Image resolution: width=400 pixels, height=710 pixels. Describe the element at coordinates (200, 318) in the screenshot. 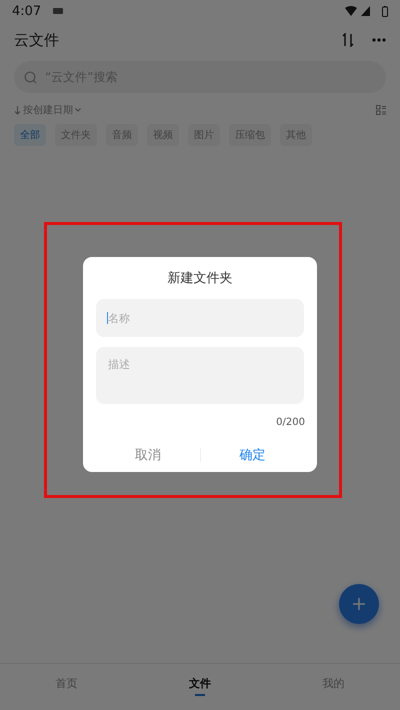

I see `name-field: 名称` at that location.